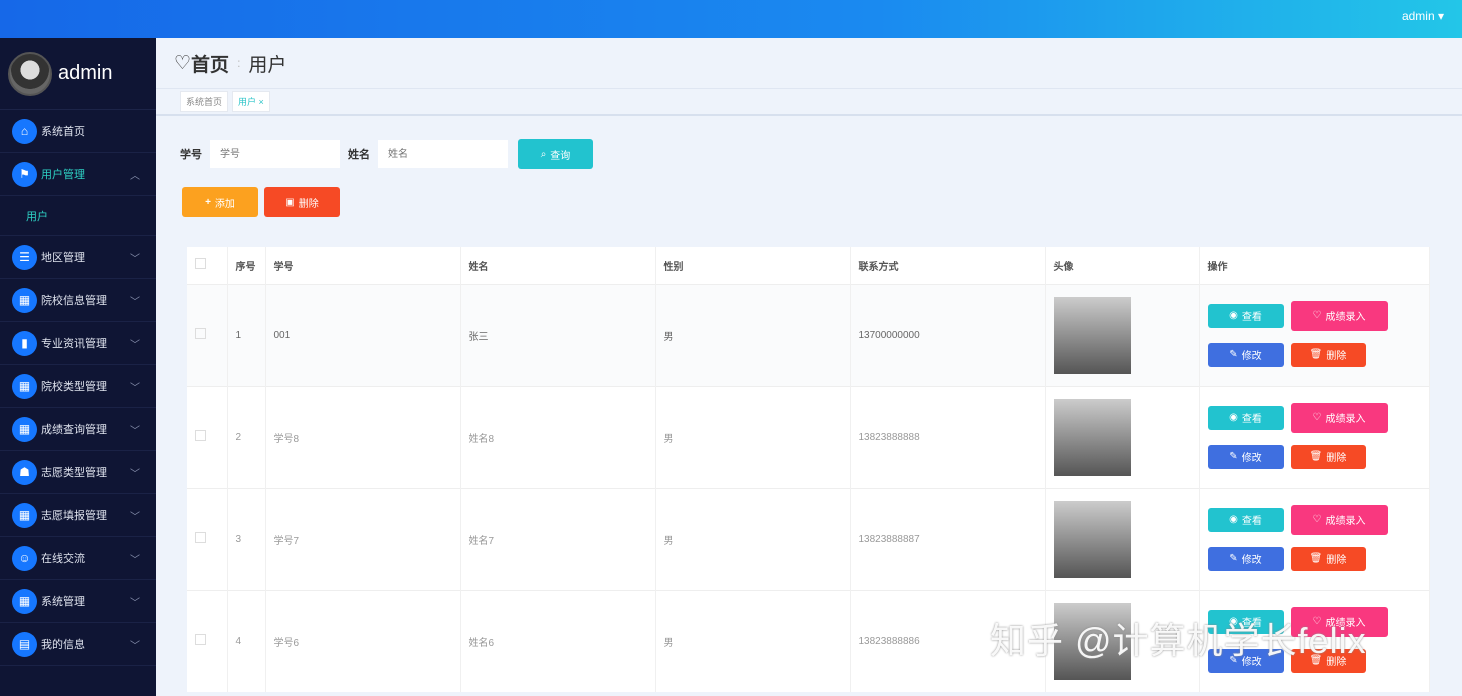  I want to click on add-button: + 添加, so click(220, 202).